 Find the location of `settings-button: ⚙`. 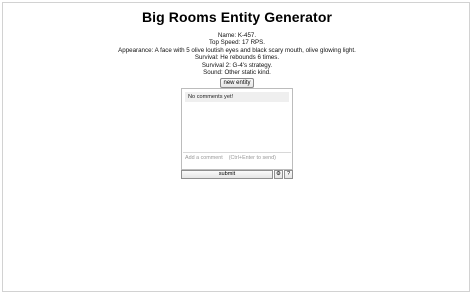

settings-button: ⚙ is located at coordinates (278, 174).